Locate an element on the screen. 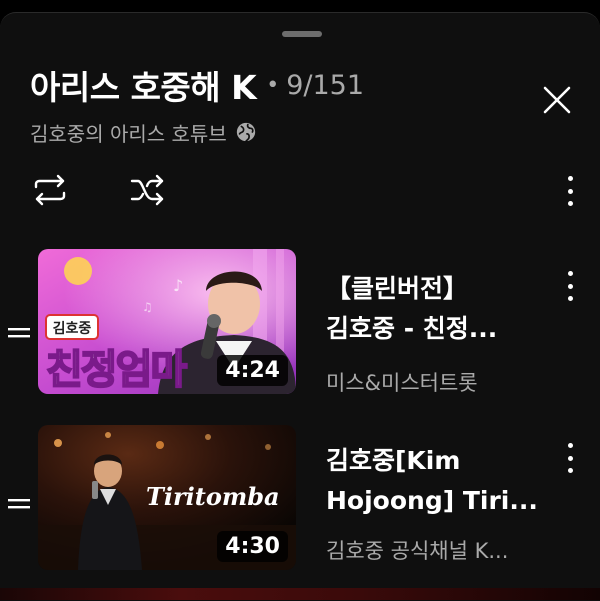  shuffle-icon is located at coordinates (148, 190).